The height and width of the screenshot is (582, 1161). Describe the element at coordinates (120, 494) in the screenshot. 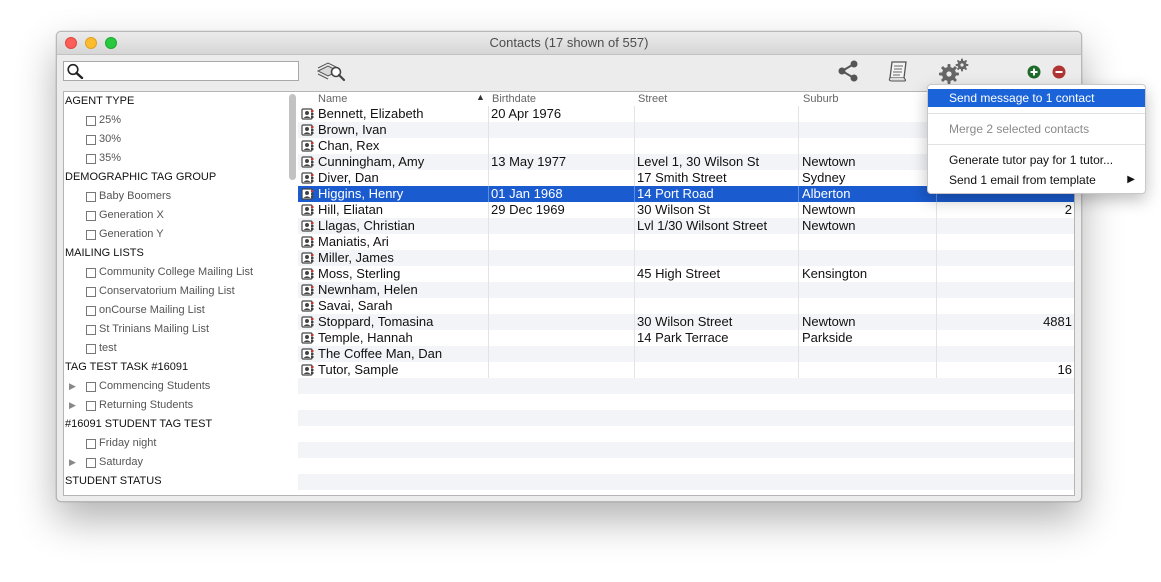

I see `tag-label: imported` at that location.